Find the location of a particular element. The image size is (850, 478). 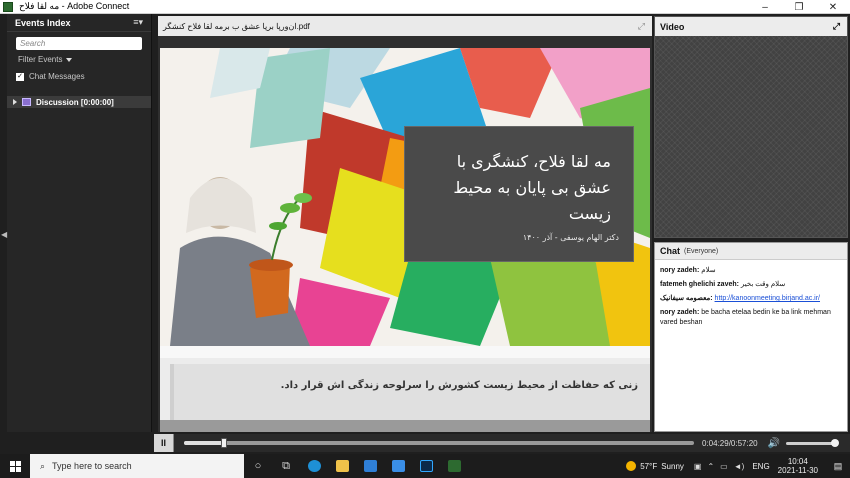

discussion-icon is located at coordinates (26, 102).